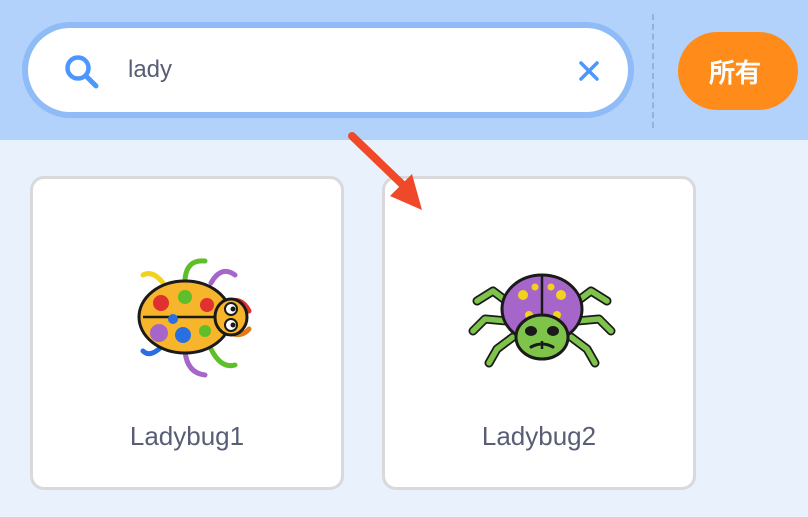 This screenshot has width=808, height=517. What do you see at coordinates (385, 171) in the screenshot?
I see `pointer-arrow-icon` at bounding box center [385, 171].